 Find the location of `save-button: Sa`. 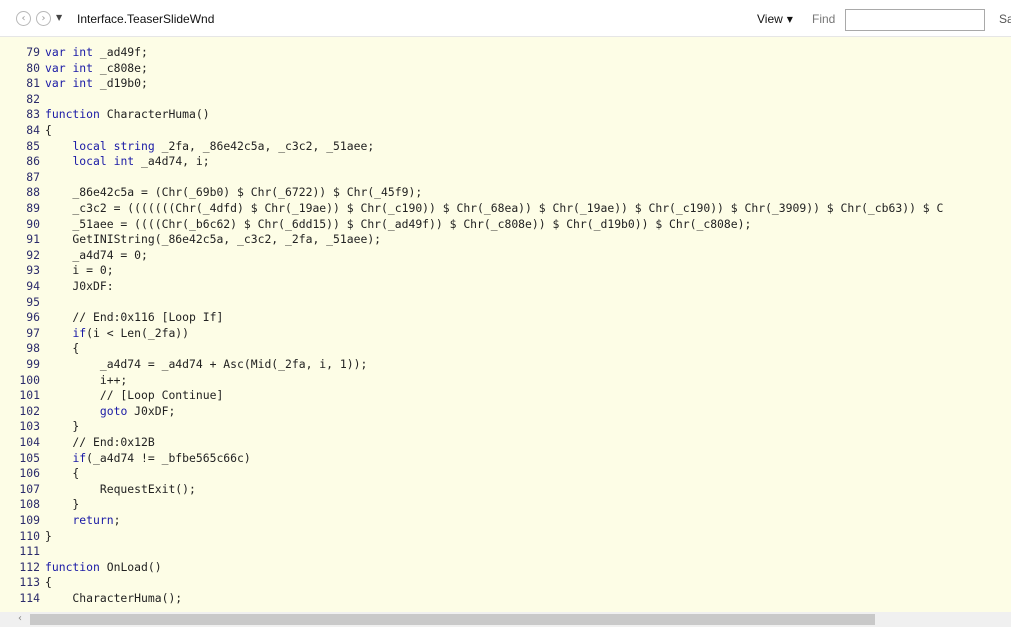

save-button: Sa is located at coordinates (1005, 19).